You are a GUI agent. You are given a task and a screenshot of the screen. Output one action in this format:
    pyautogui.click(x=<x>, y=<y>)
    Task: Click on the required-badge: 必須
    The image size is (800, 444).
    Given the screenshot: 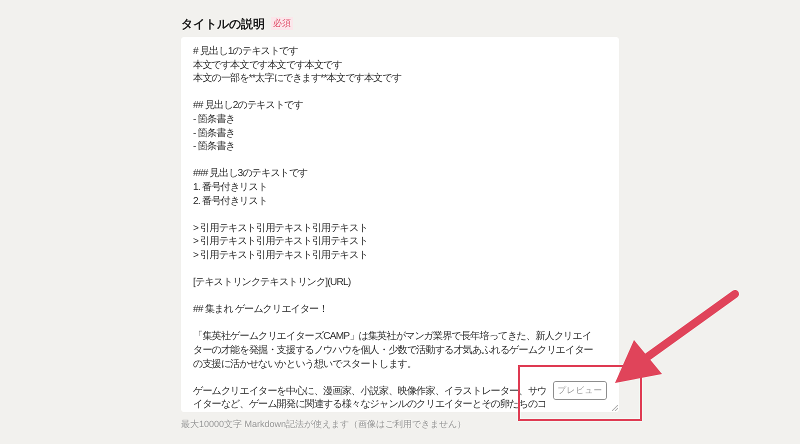 What is the action you would take?
    pyautogui.click(x=282, y=23)
    